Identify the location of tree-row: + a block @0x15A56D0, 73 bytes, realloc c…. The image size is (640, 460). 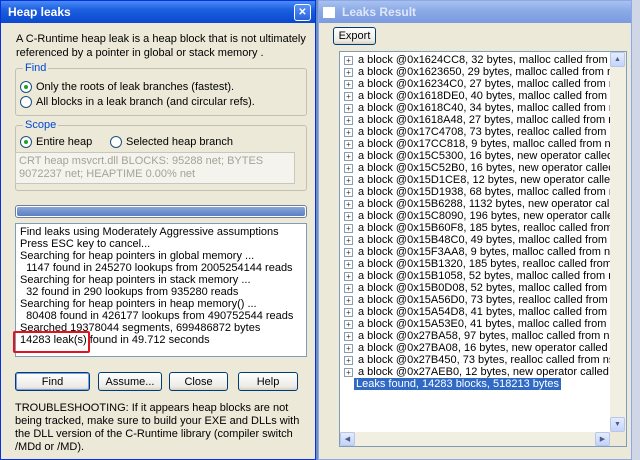
(475, 300).